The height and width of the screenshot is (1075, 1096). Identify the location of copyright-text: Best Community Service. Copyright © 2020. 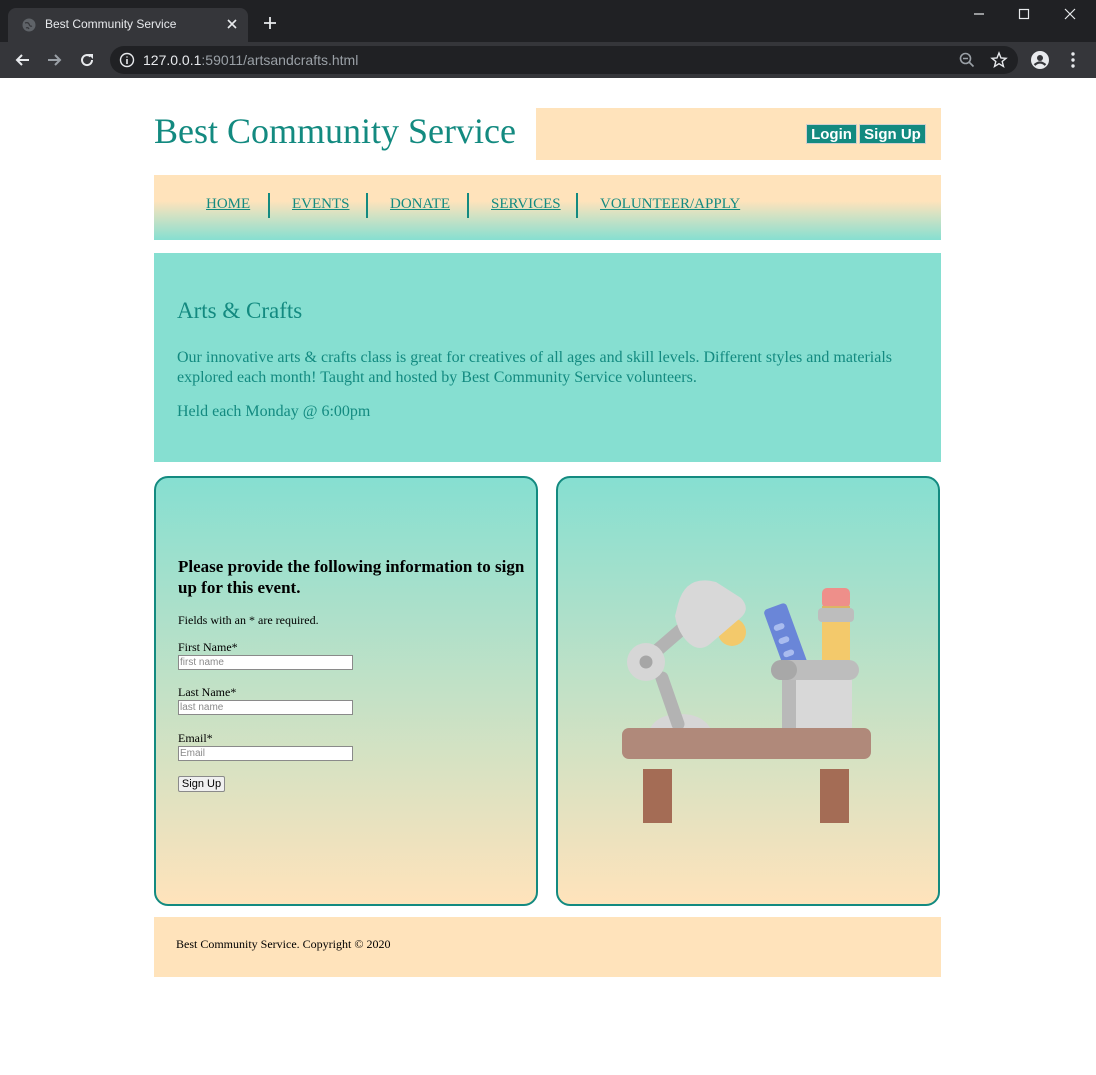
(283, 944).